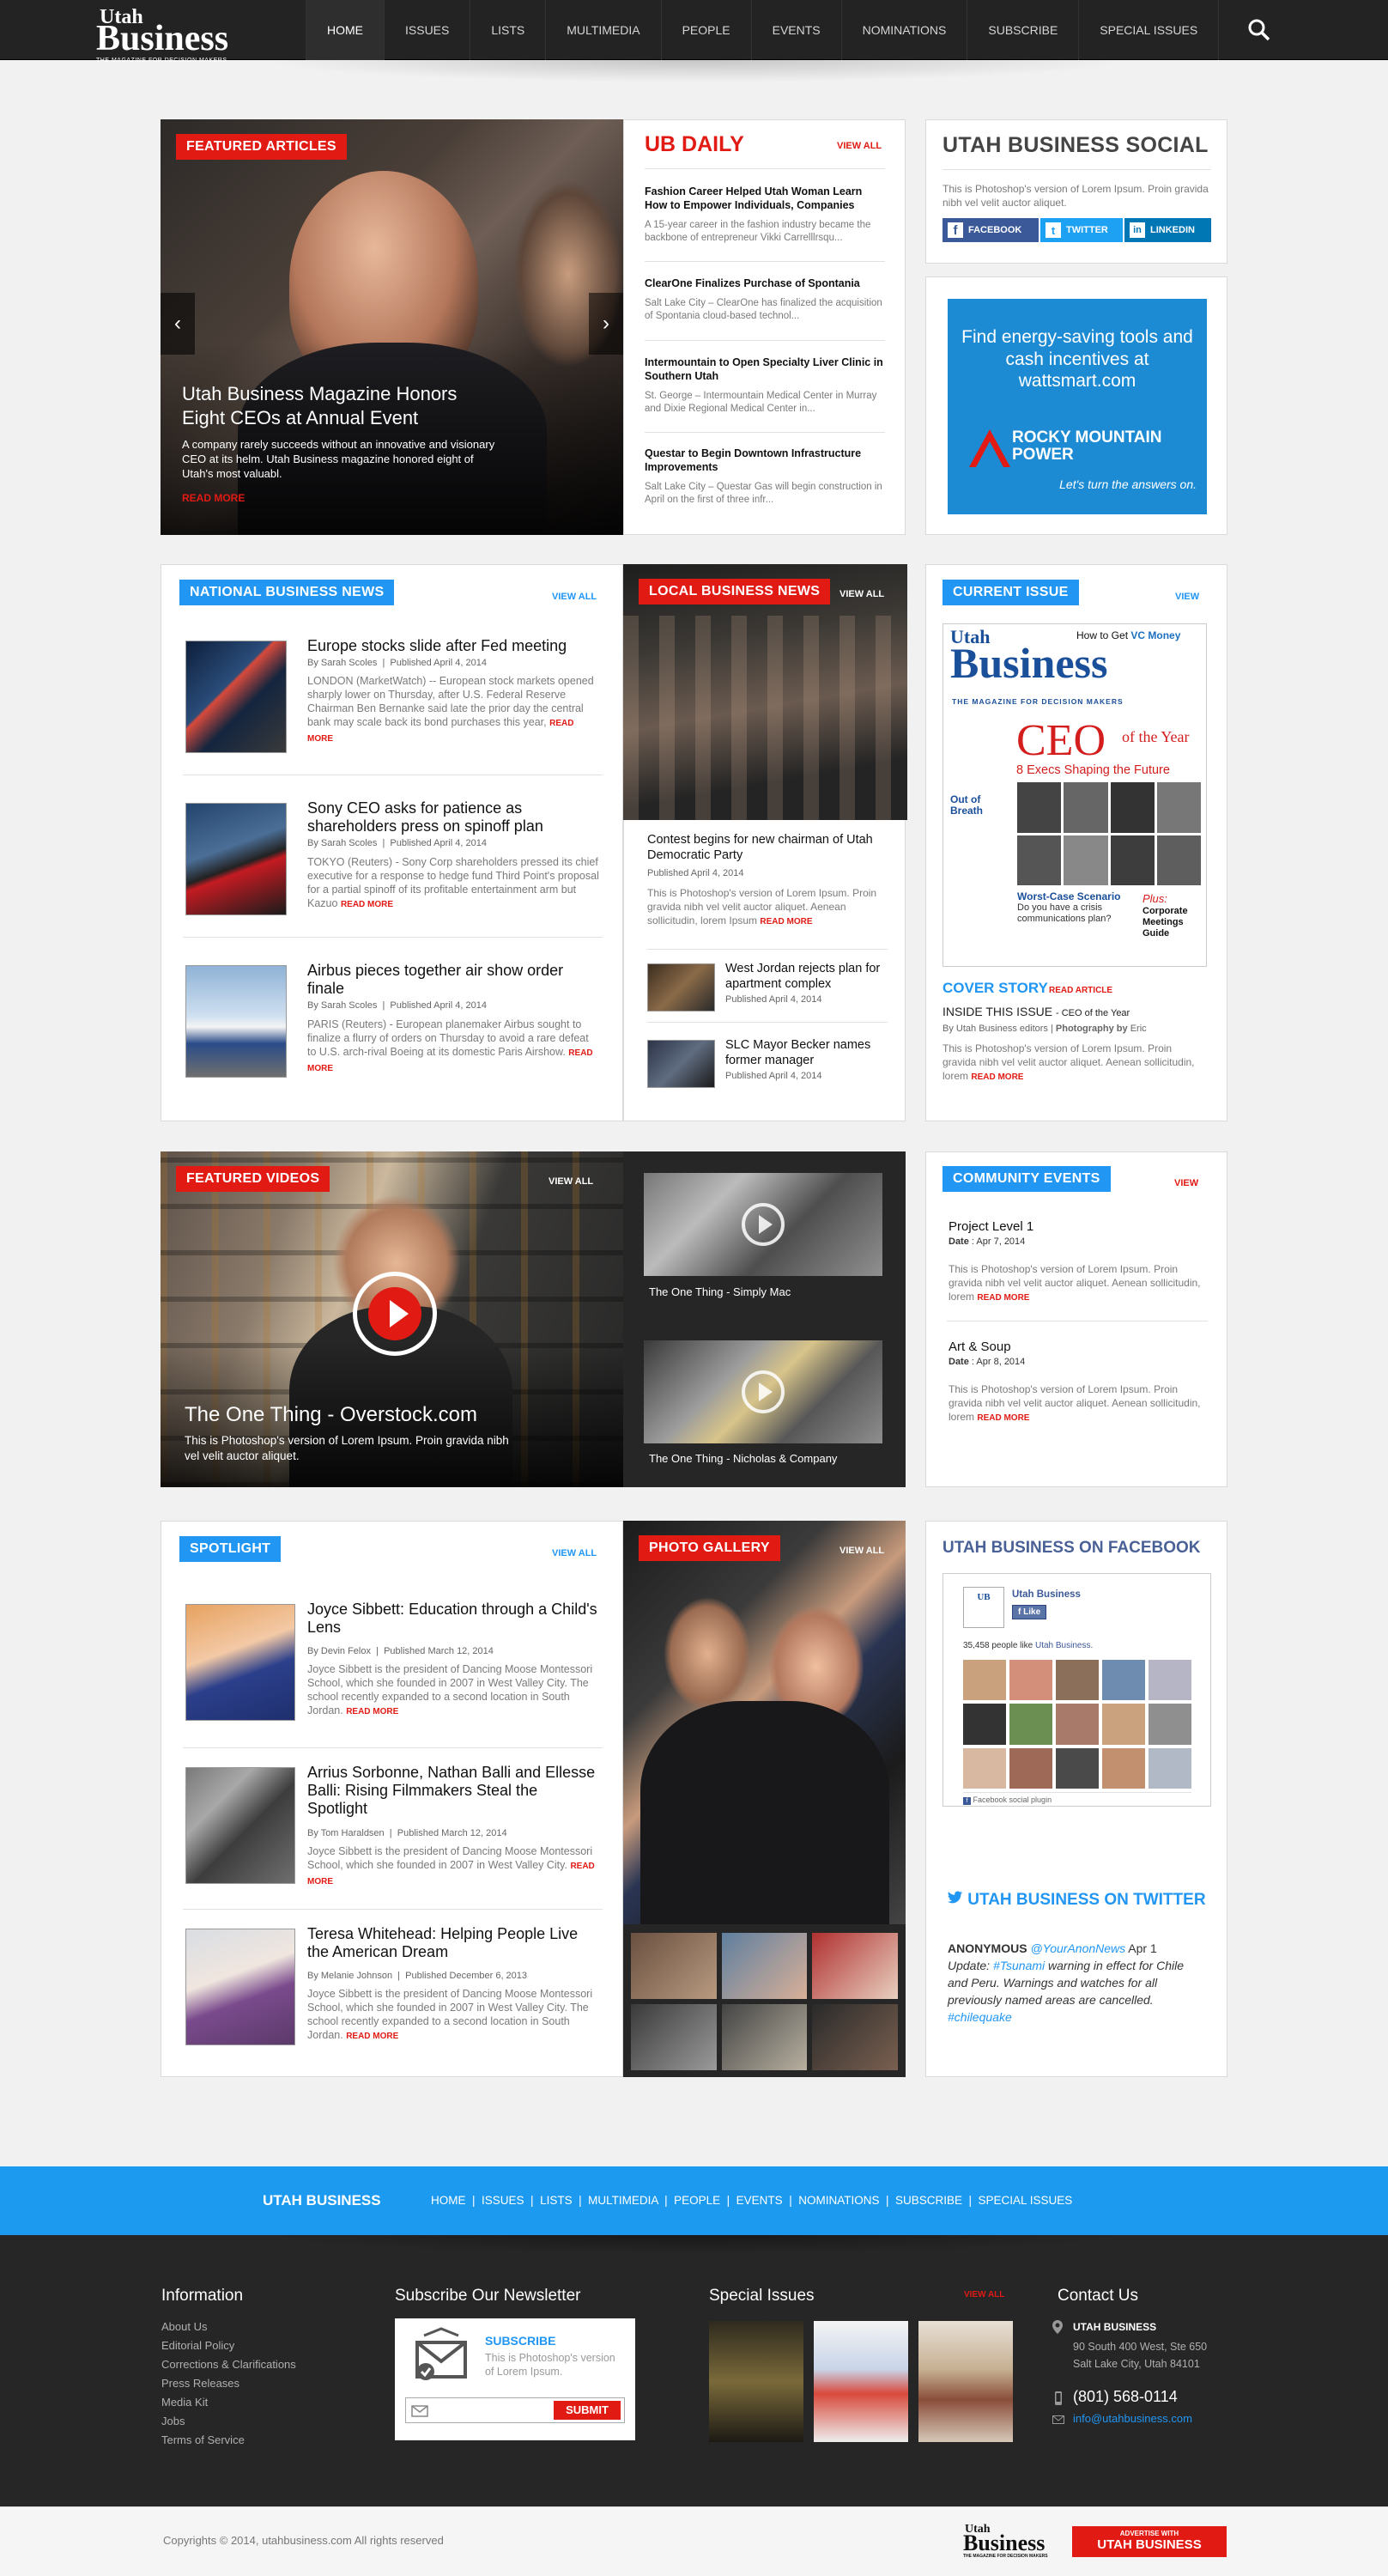 This screenshot has width=1388, height=2576. What do you see at coordinates (1187, 597) in the screenshot?
I see `current-issue-view: VIEW` at bounding box center [1187, 597].